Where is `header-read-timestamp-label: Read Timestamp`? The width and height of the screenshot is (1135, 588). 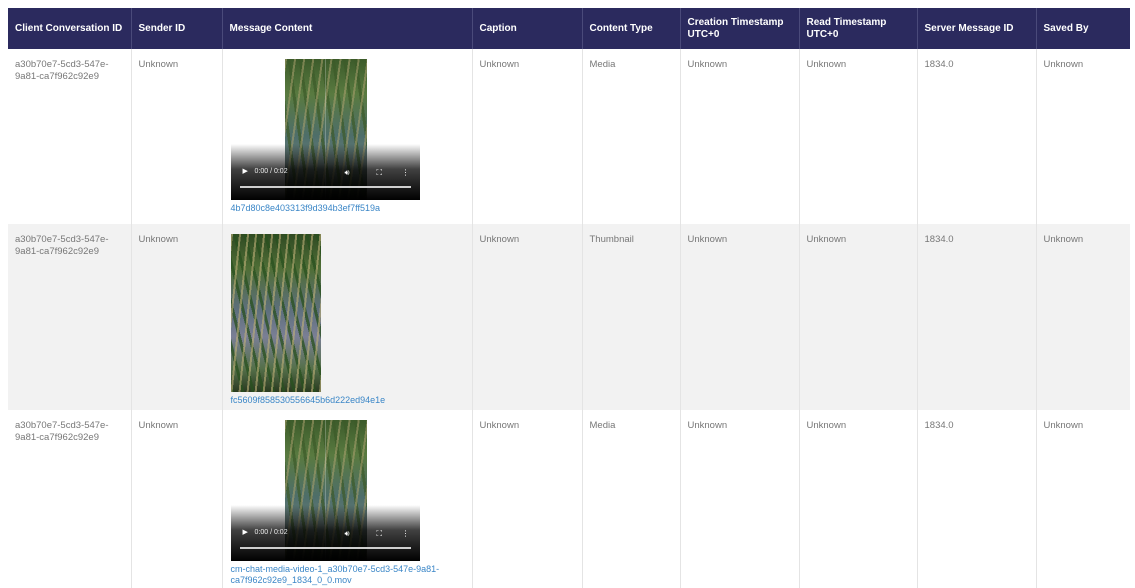 header-read-timestamp-label: Read Timestamp is located at coordinates (846, 22).